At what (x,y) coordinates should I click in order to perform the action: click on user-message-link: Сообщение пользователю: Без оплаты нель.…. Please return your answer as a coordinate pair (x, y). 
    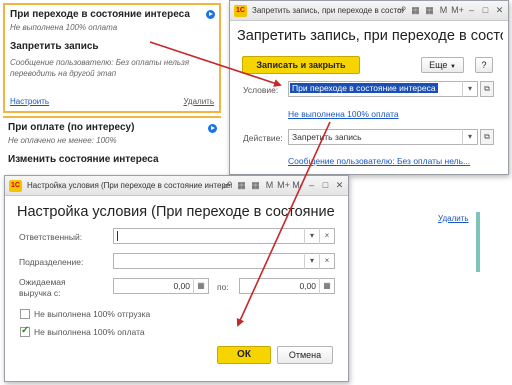
    Looking at the image, I should click on (379, 161).